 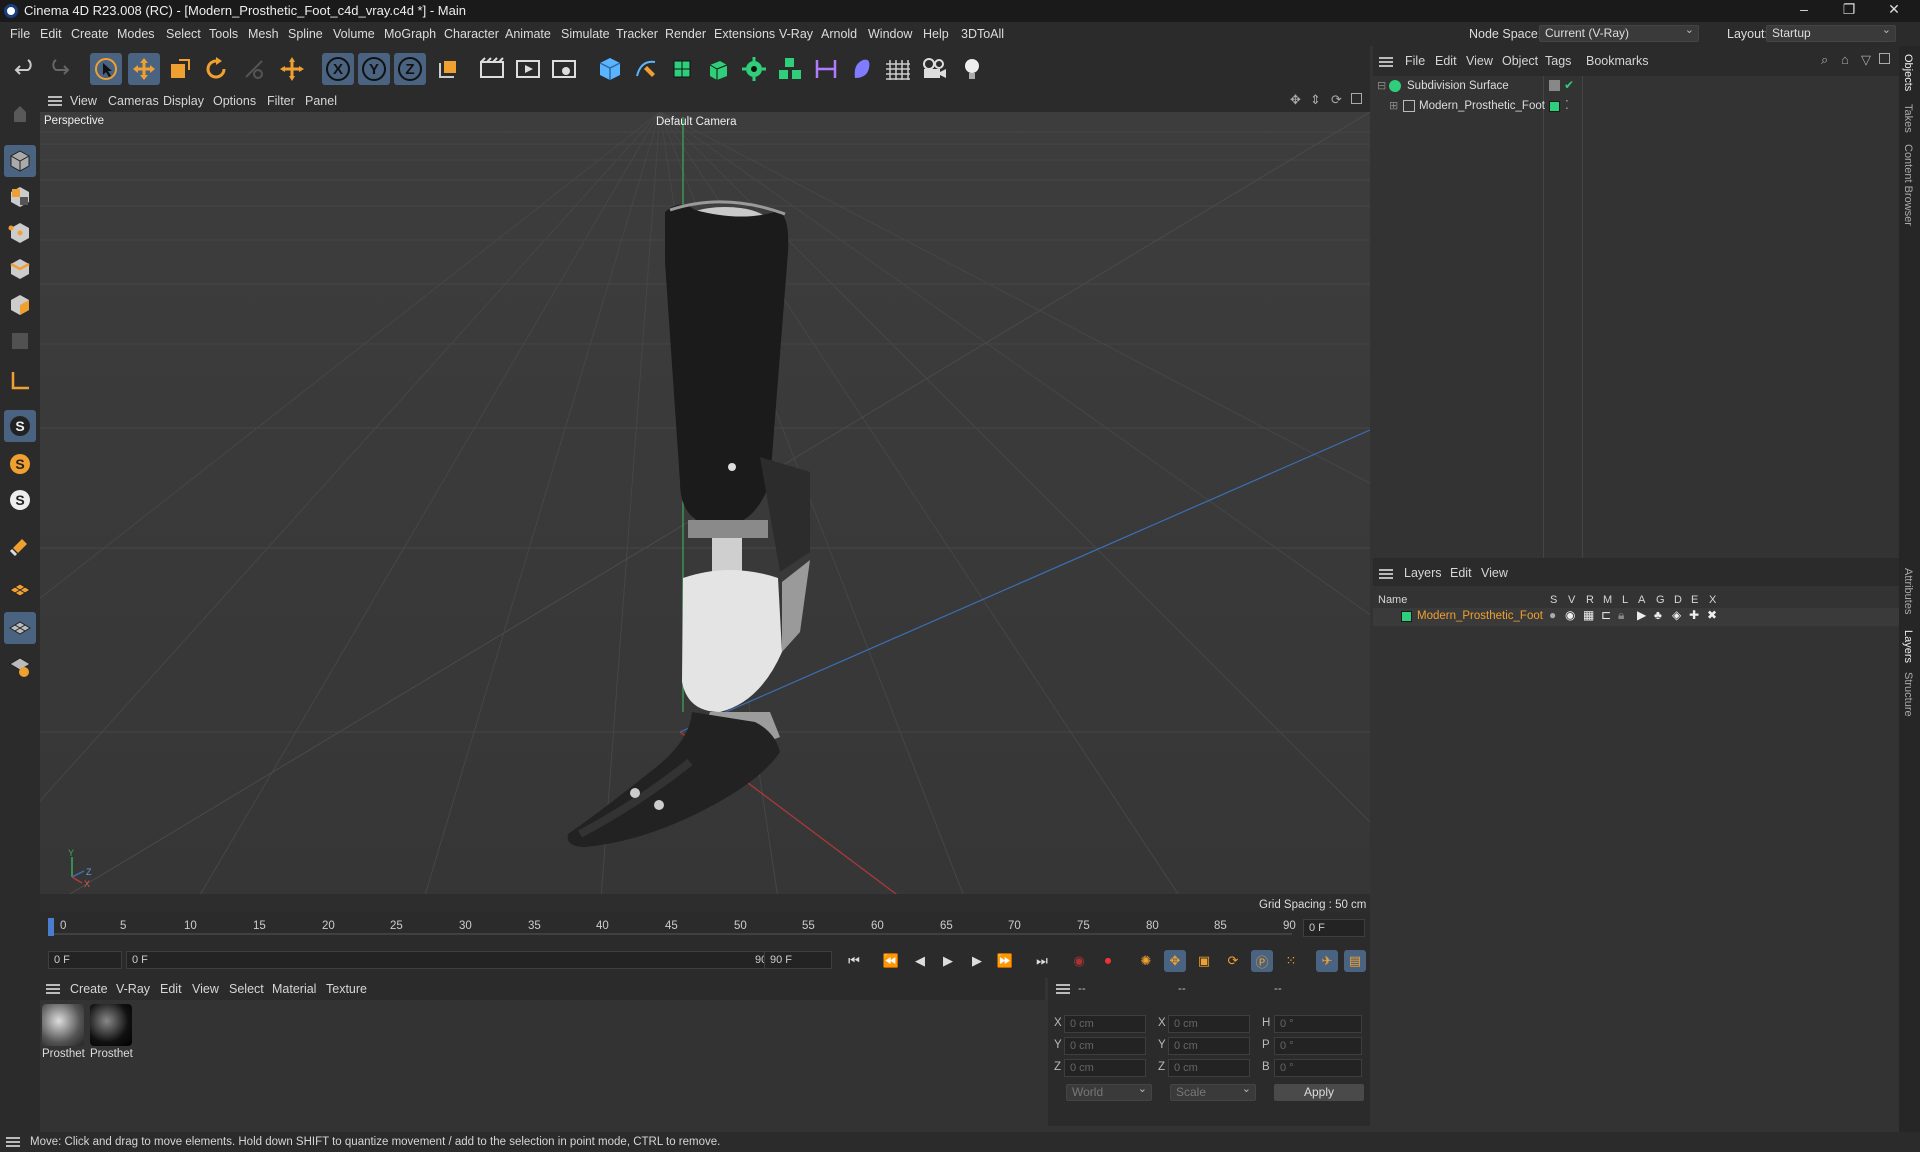 What do you see at coordinates (1694, 615) in the screenshot?
I see `layer-expressions-icon: ✚` at bounding box center [1694, 615].